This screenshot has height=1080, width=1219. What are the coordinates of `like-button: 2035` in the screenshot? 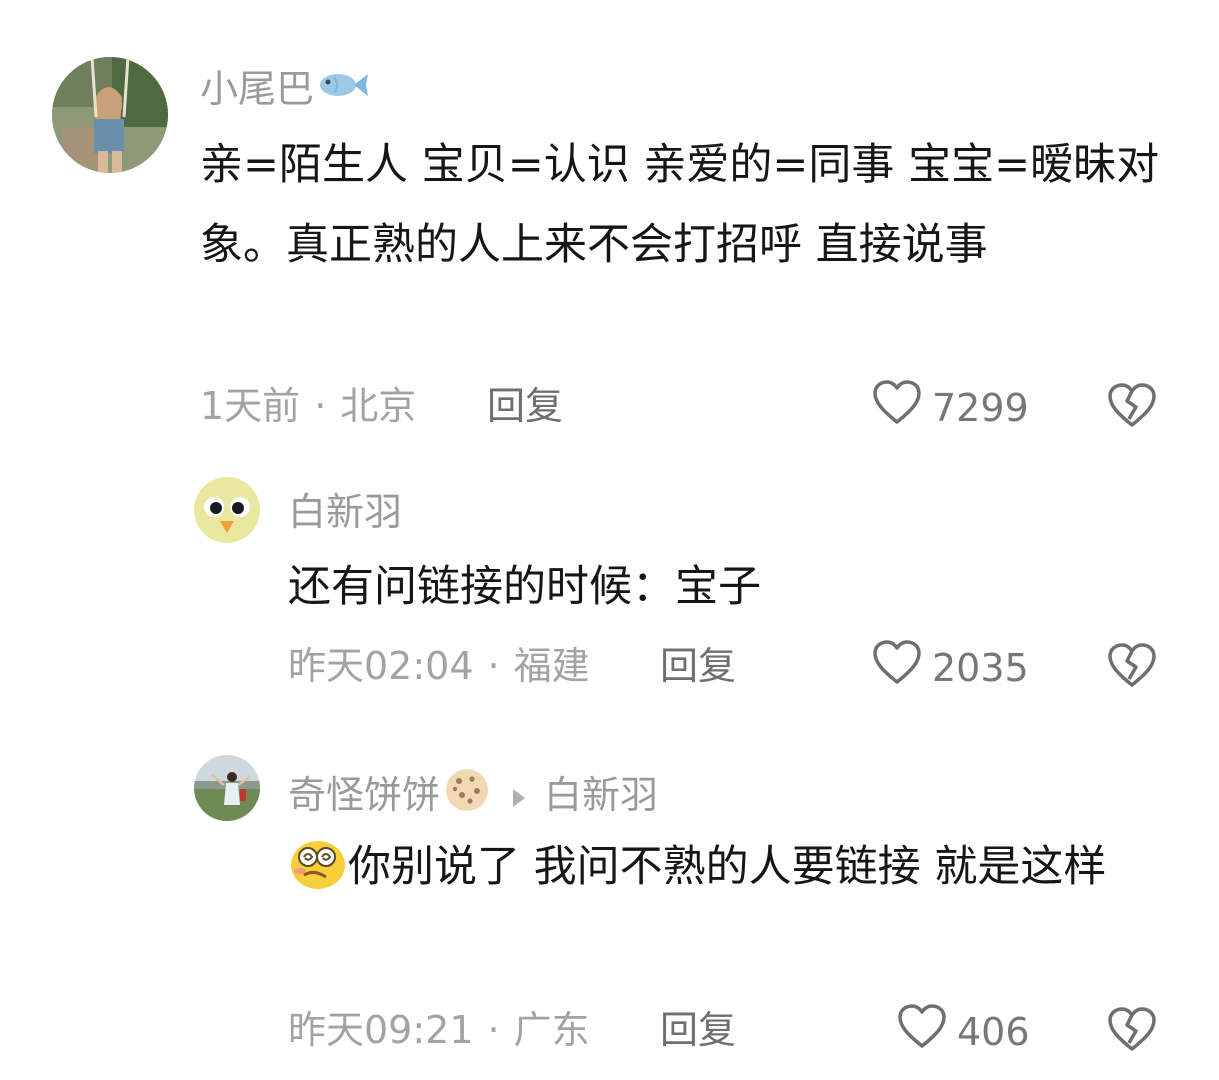 It's located at (950, 668).